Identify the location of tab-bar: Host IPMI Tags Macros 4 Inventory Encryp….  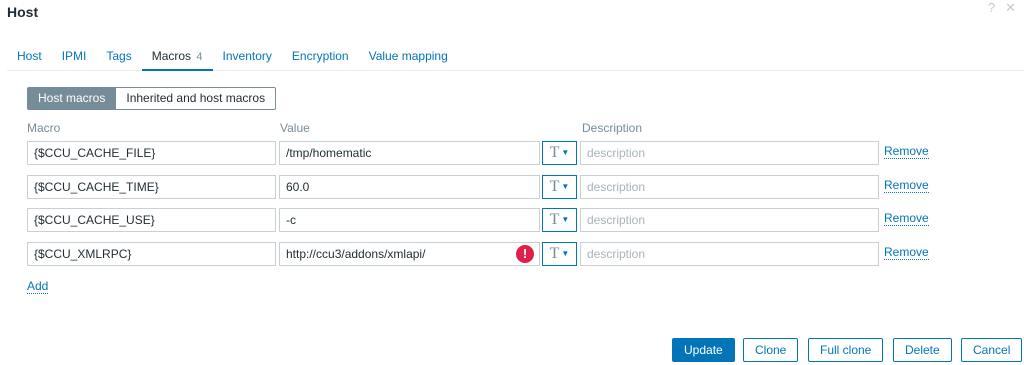
(515, 55).